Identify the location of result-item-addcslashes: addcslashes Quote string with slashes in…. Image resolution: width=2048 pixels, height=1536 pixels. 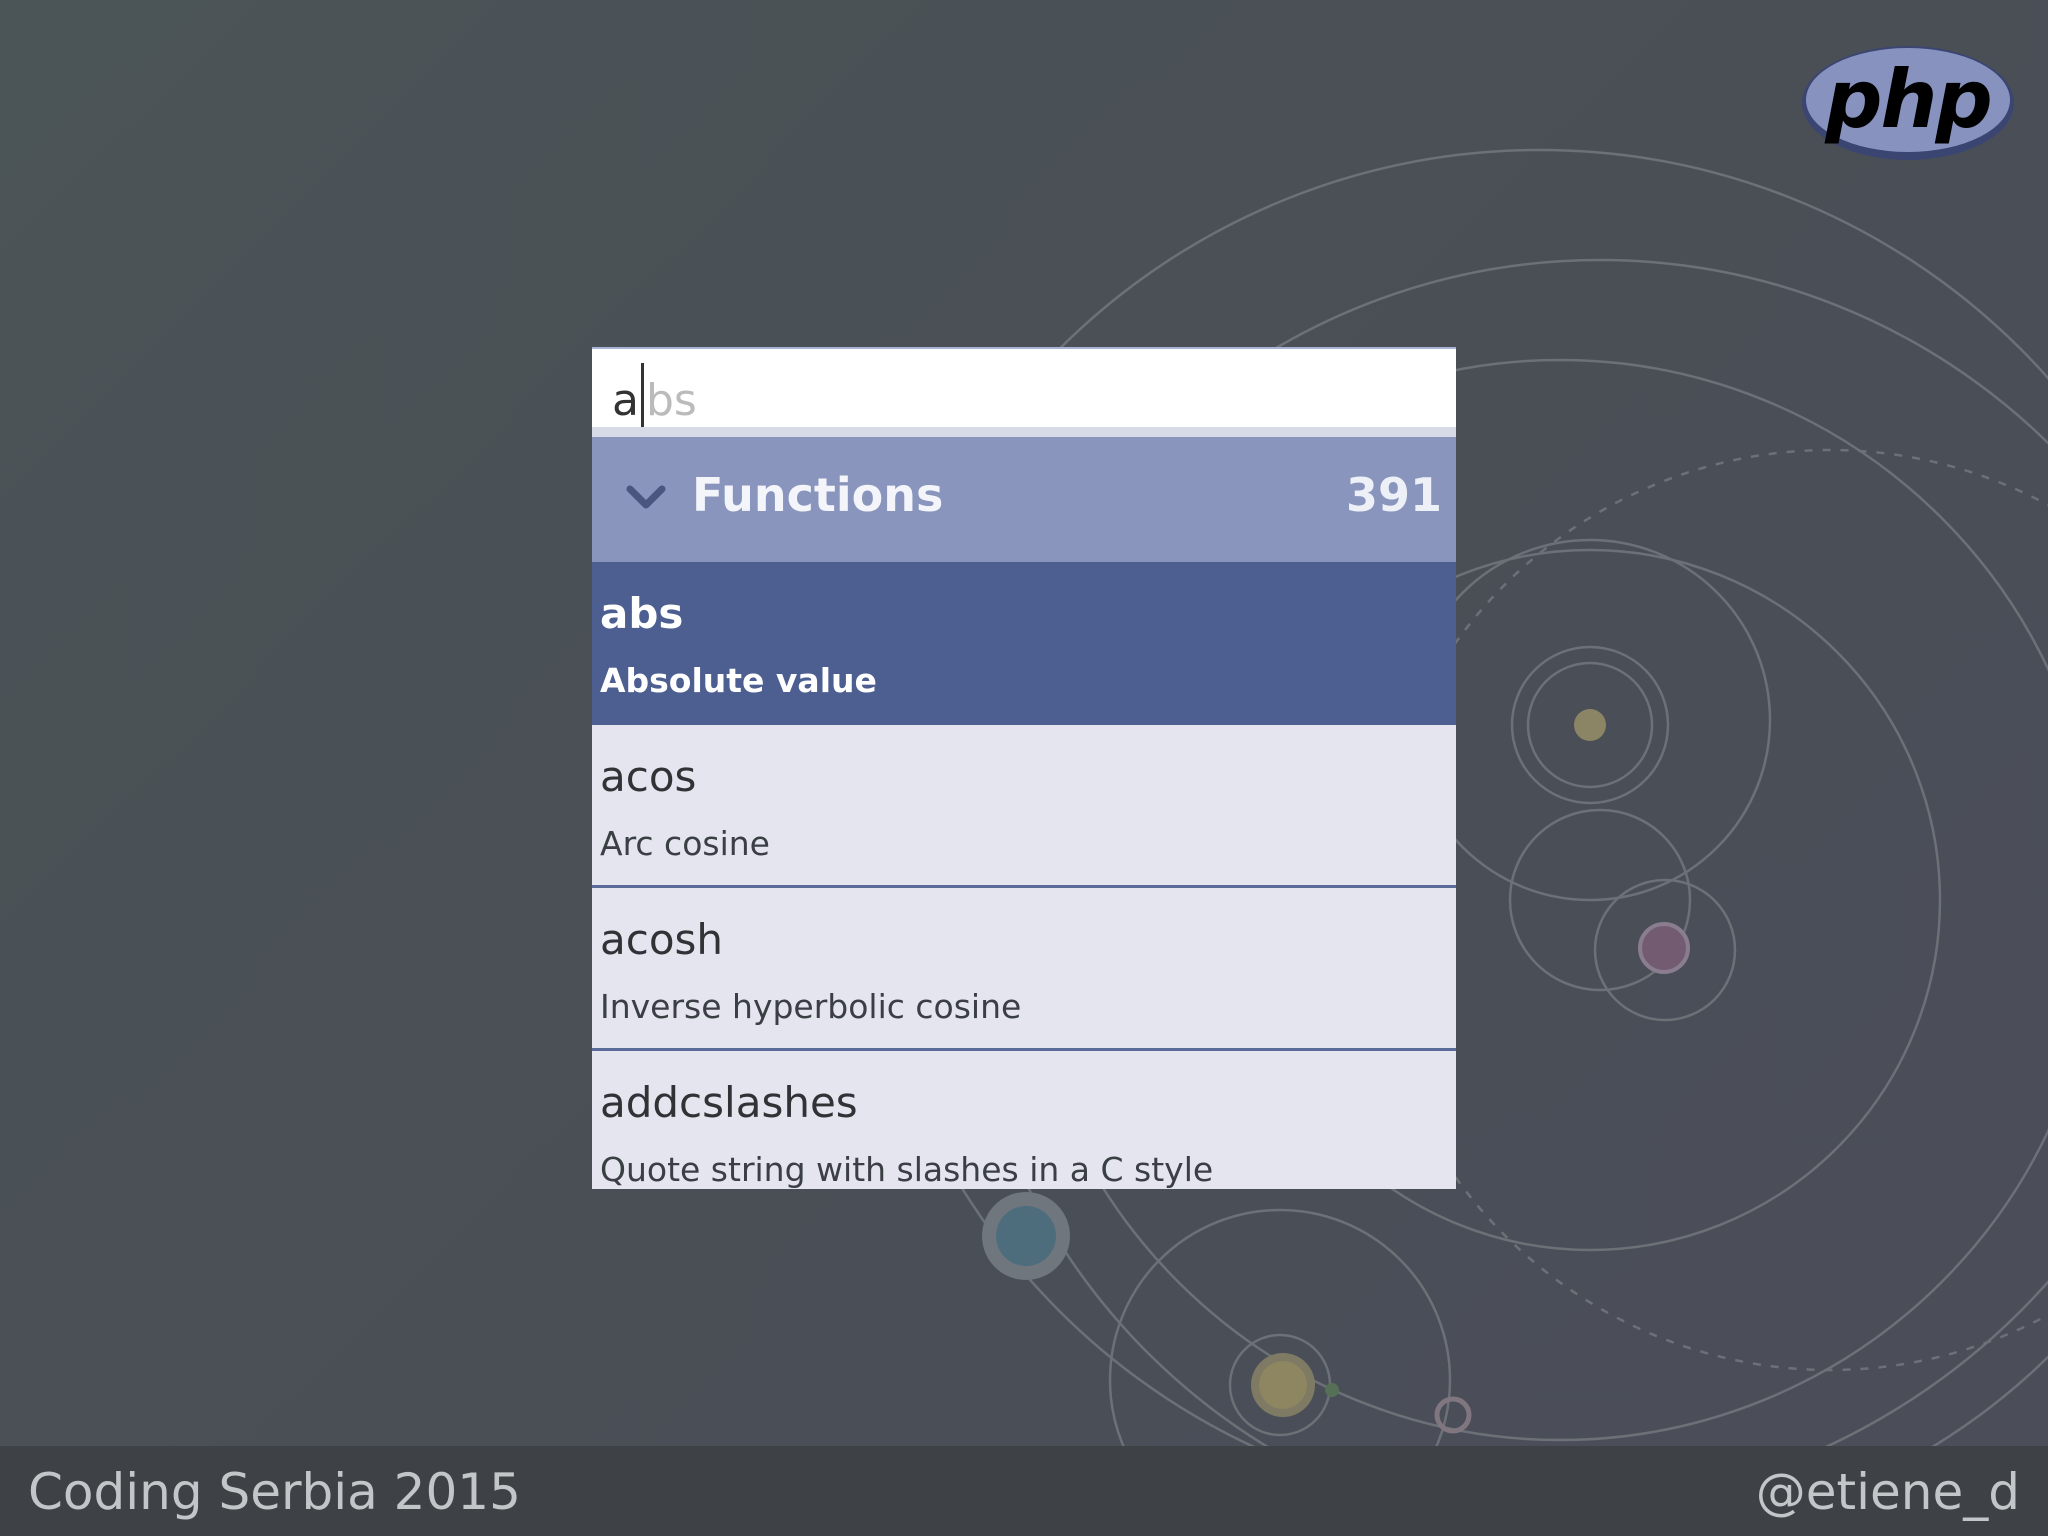
(1024, 1120).